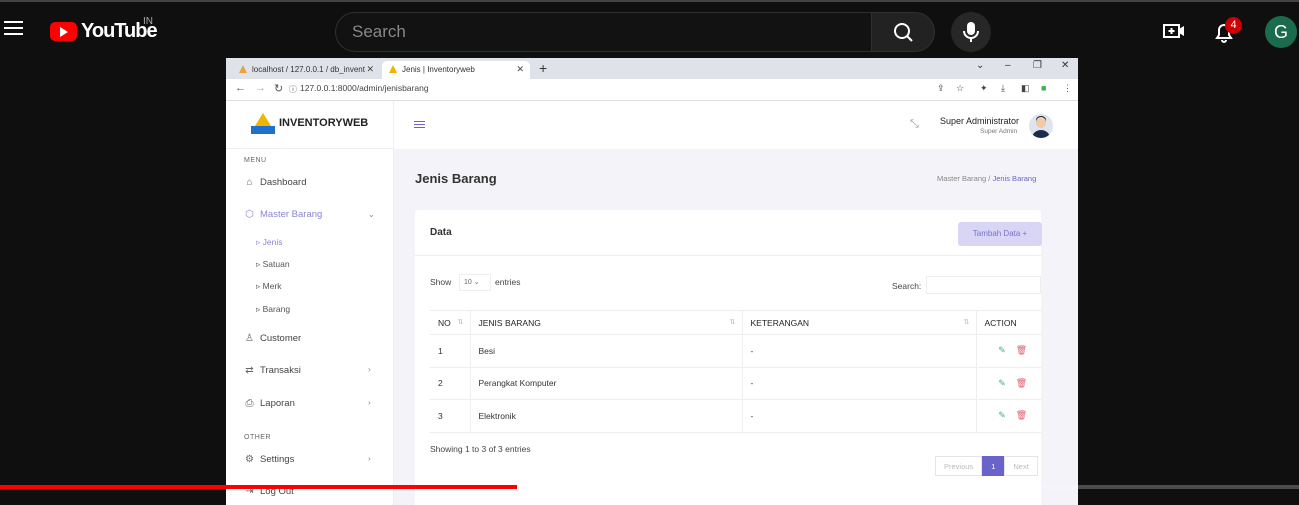 This screenshot has height=505, width=1299. Describe the element at coordinates (468, 282) in the screenshot. I see `page-length-value: 10` at that location.